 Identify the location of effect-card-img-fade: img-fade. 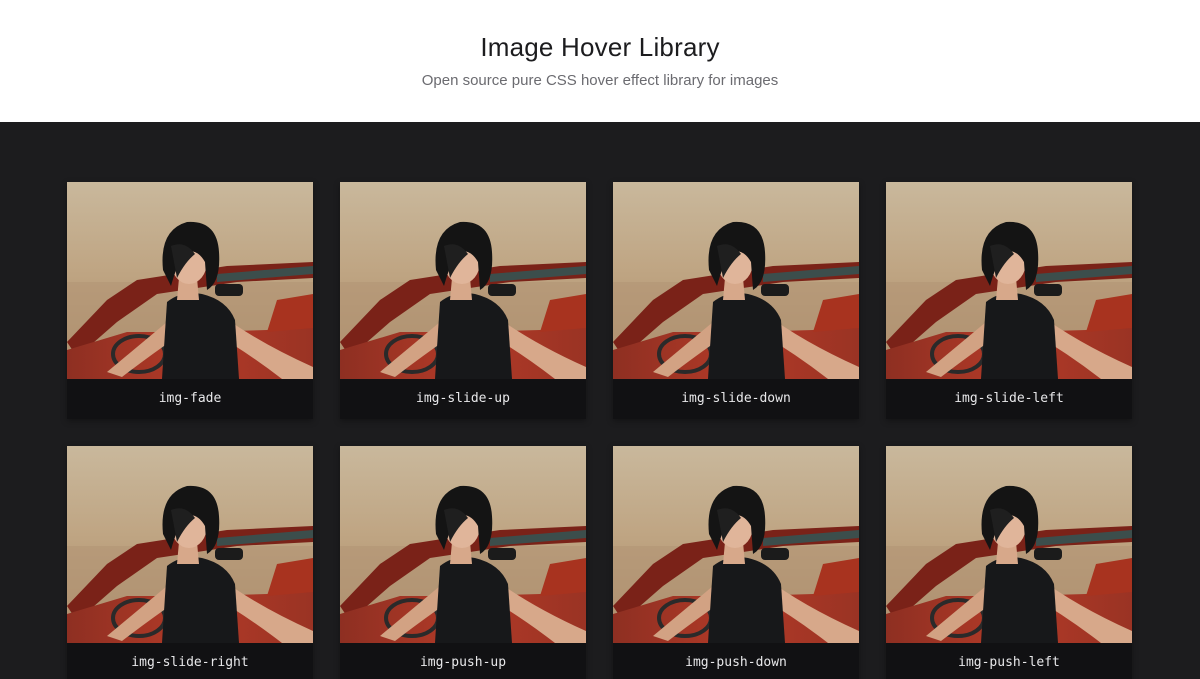
(190, 300).